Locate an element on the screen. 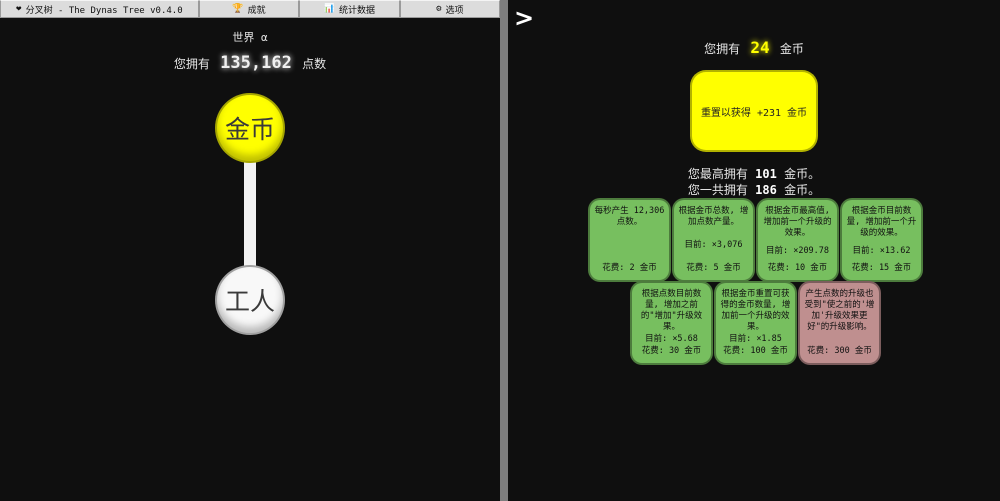 The image size is (1000, 501). reset-for-coins-button: 重置以获得 +231 金币 is located at coordinates (754, 111).